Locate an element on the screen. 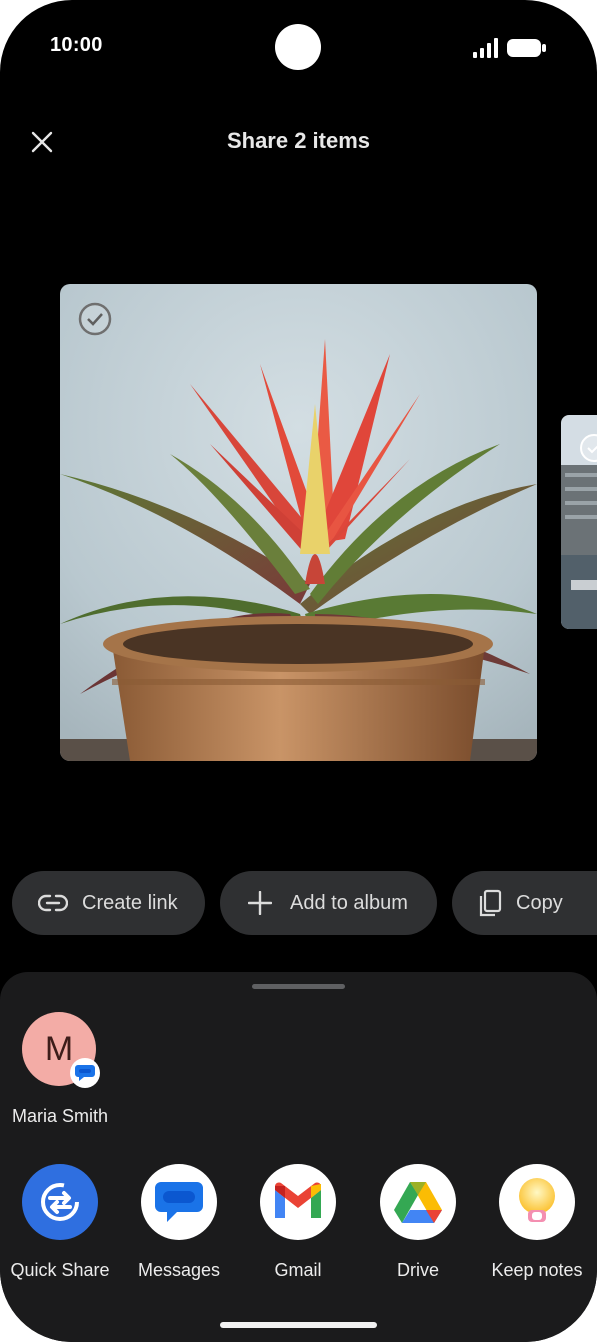 This screenshot has width=597, height=1342. camera-cutout is located at coordinates (298, 47).